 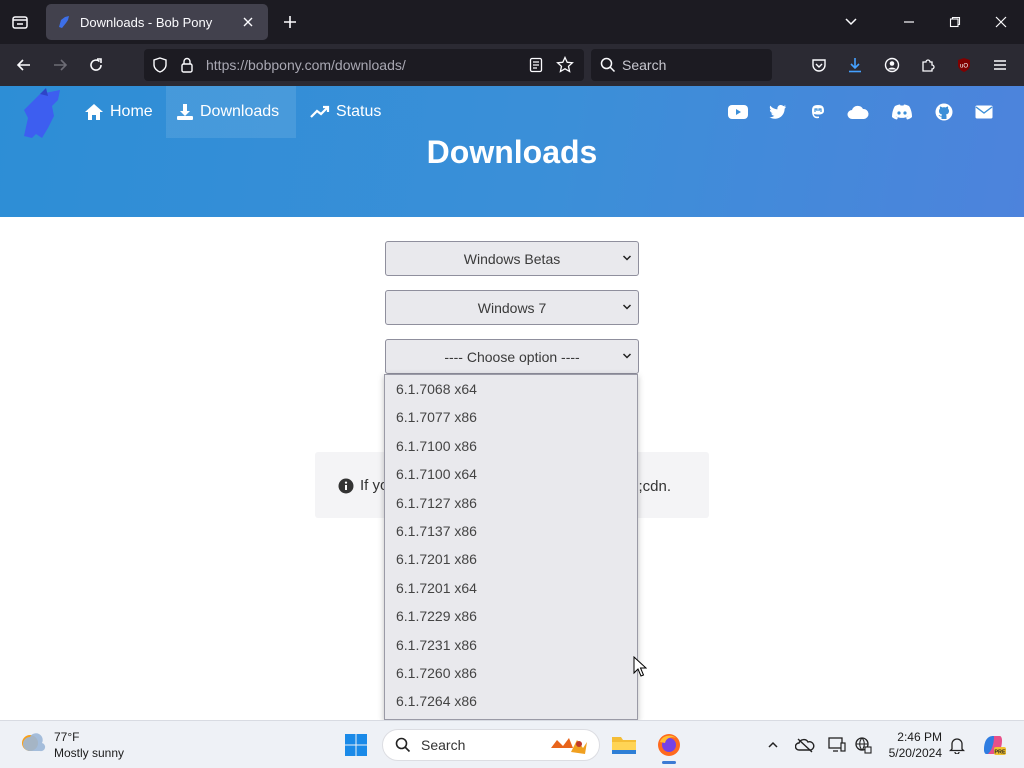 I want to click on build-option: 6.1.7229 x86, so click(x=511, y=616).